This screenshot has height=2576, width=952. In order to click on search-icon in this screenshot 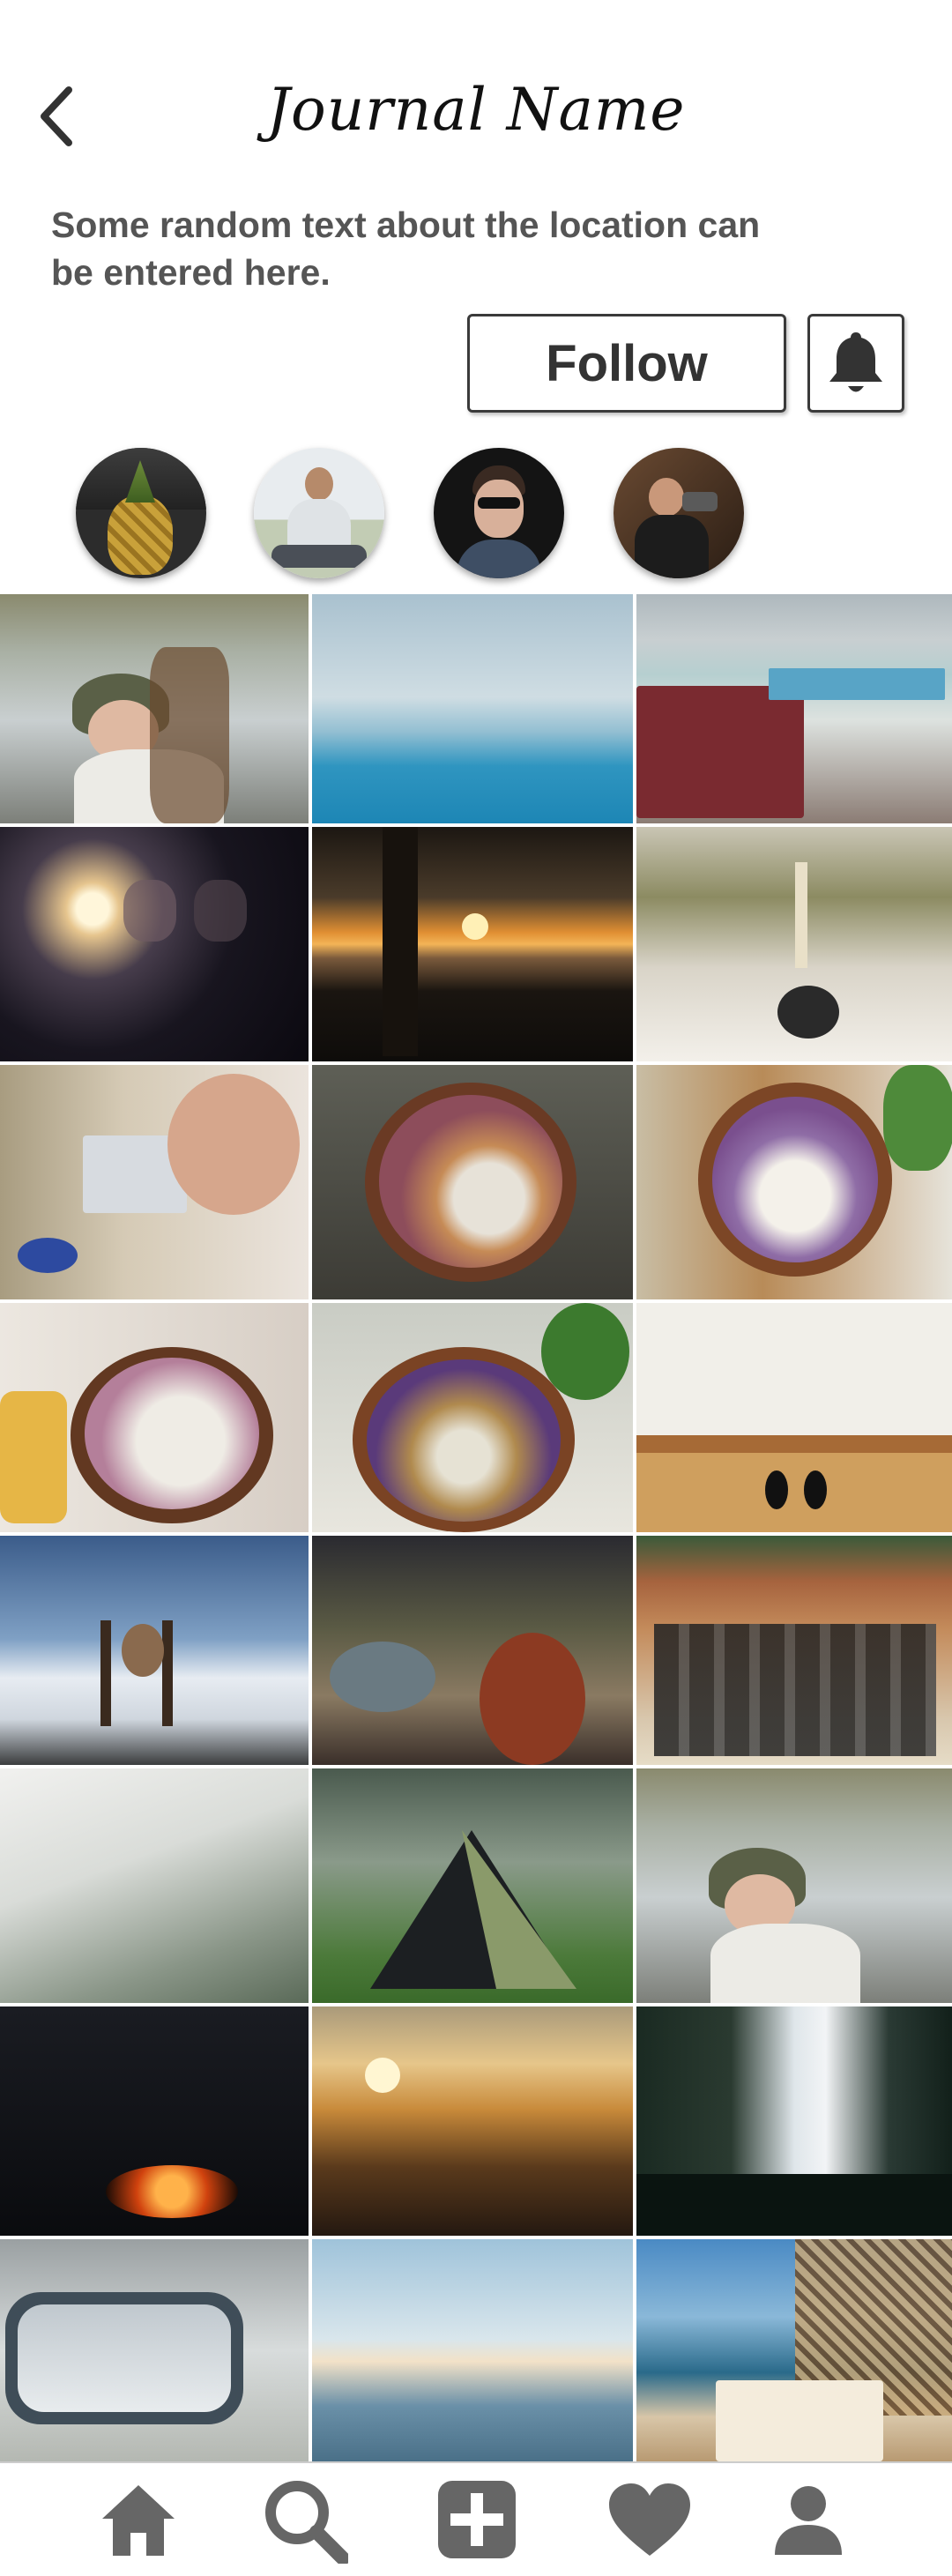, I will do `click(306, 2523)`.